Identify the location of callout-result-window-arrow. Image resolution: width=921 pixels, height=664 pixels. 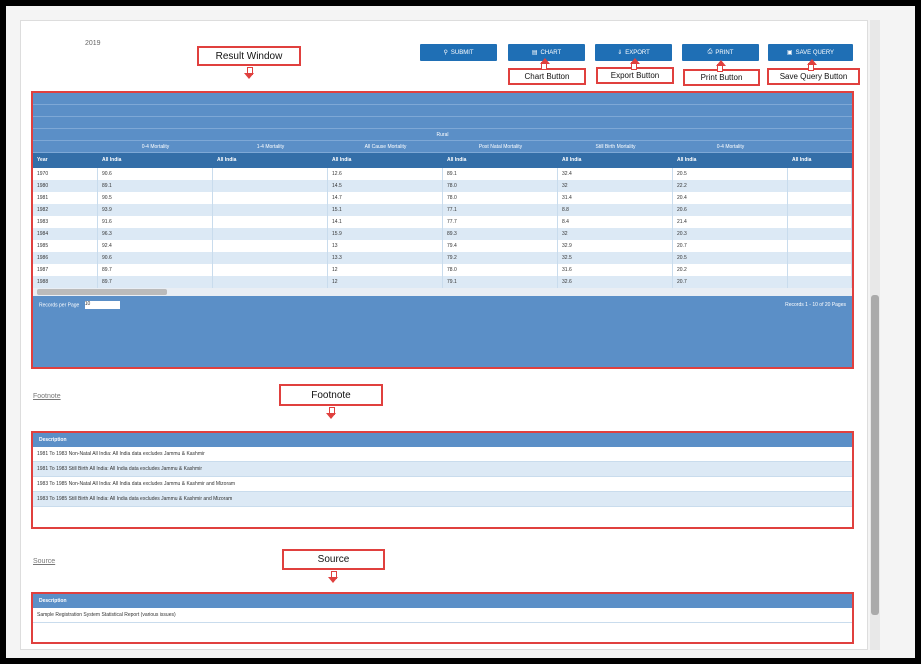
(249, 73).